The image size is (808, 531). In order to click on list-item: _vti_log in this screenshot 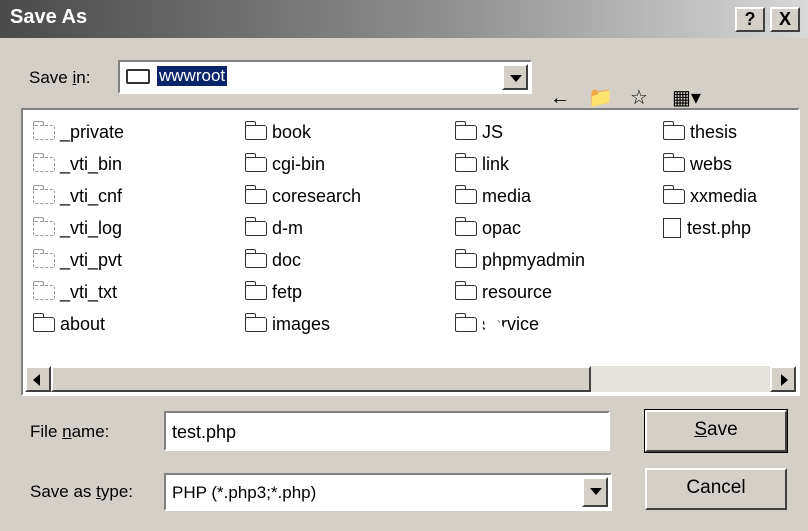, I will do `click(77, 228)`.